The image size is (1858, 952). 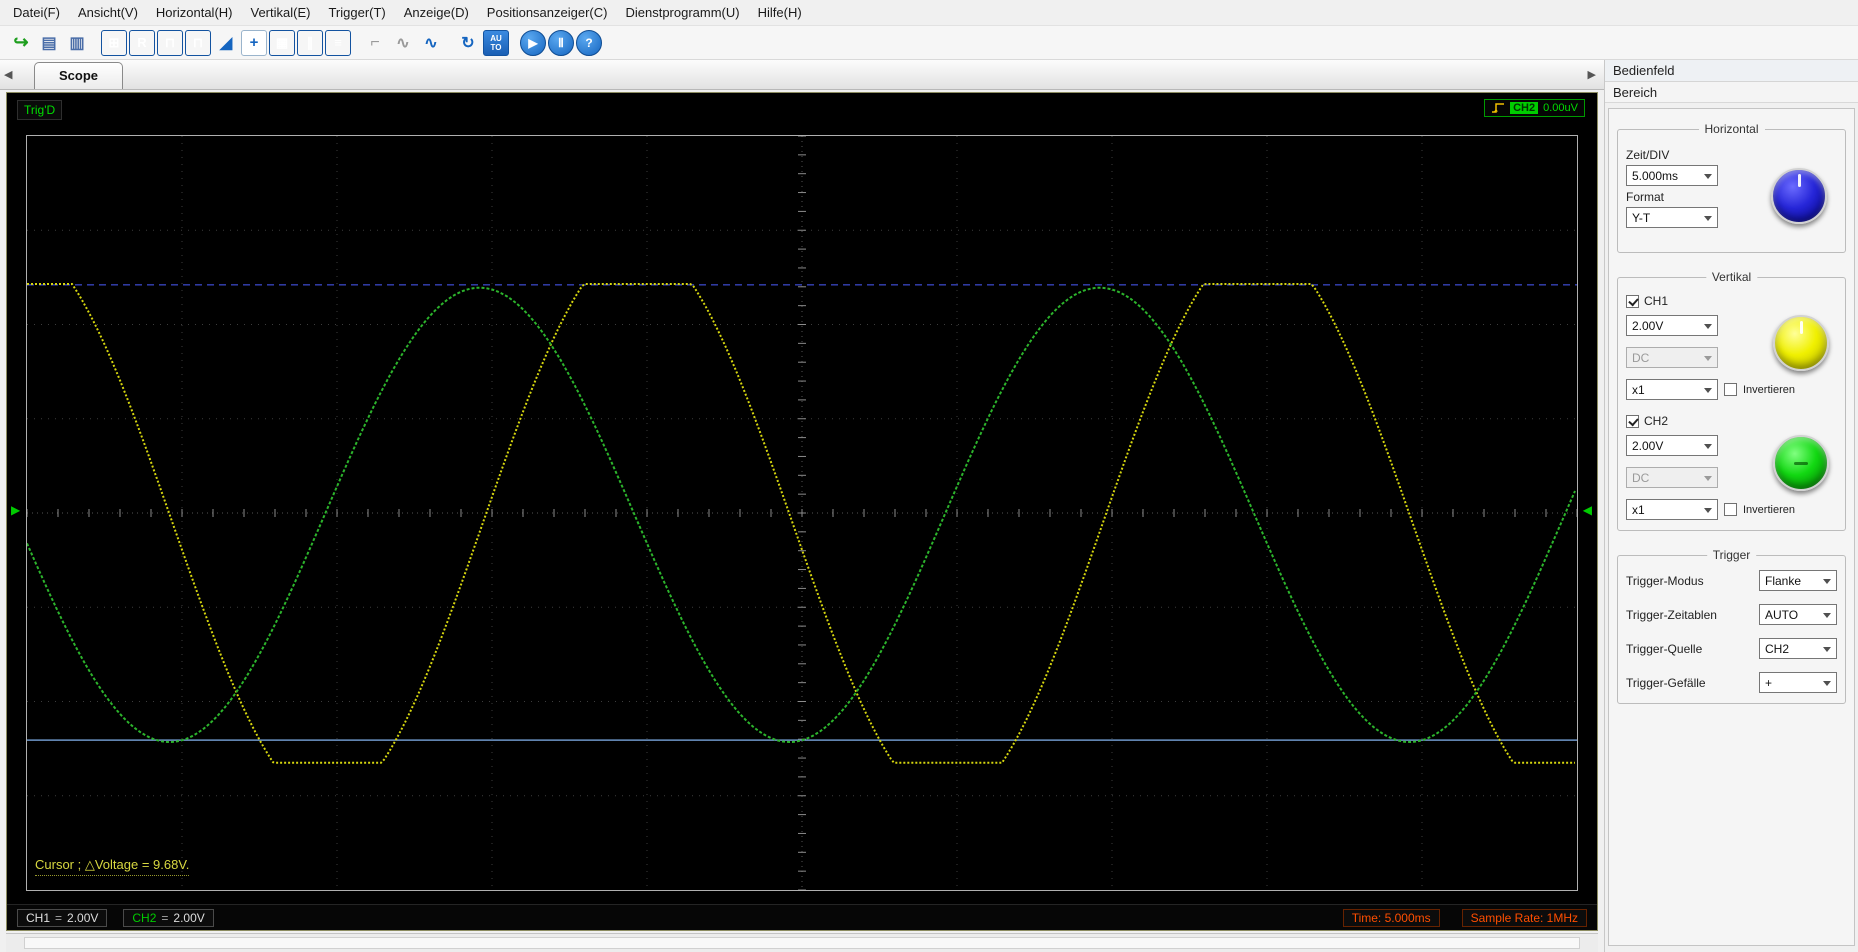 I want to click on menu-positionsanzeiger: Positionsanzeiger(C), so click(x=547, y=12).